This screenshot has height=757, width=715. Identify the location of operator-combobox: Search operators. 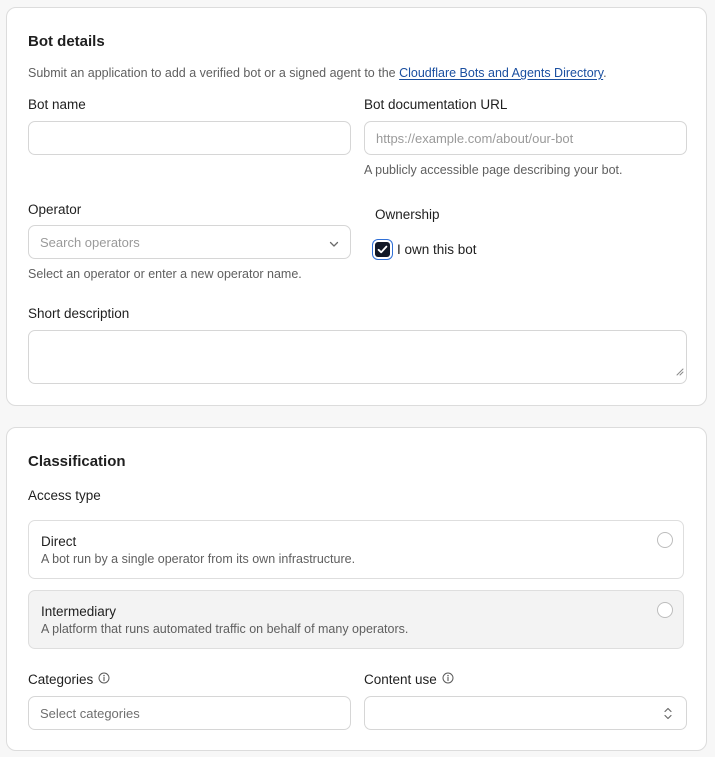
(189, 242).